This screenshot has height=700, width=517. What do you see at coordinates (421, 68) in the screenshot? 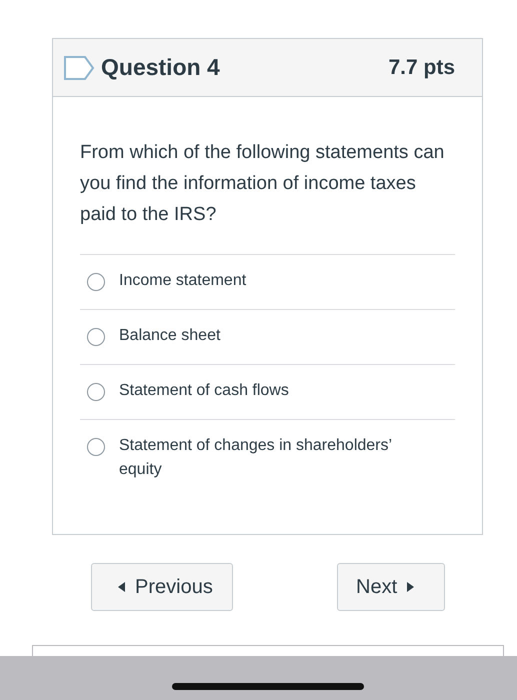
I see `points: 7.7 pts` at bounding box center [421, 68].